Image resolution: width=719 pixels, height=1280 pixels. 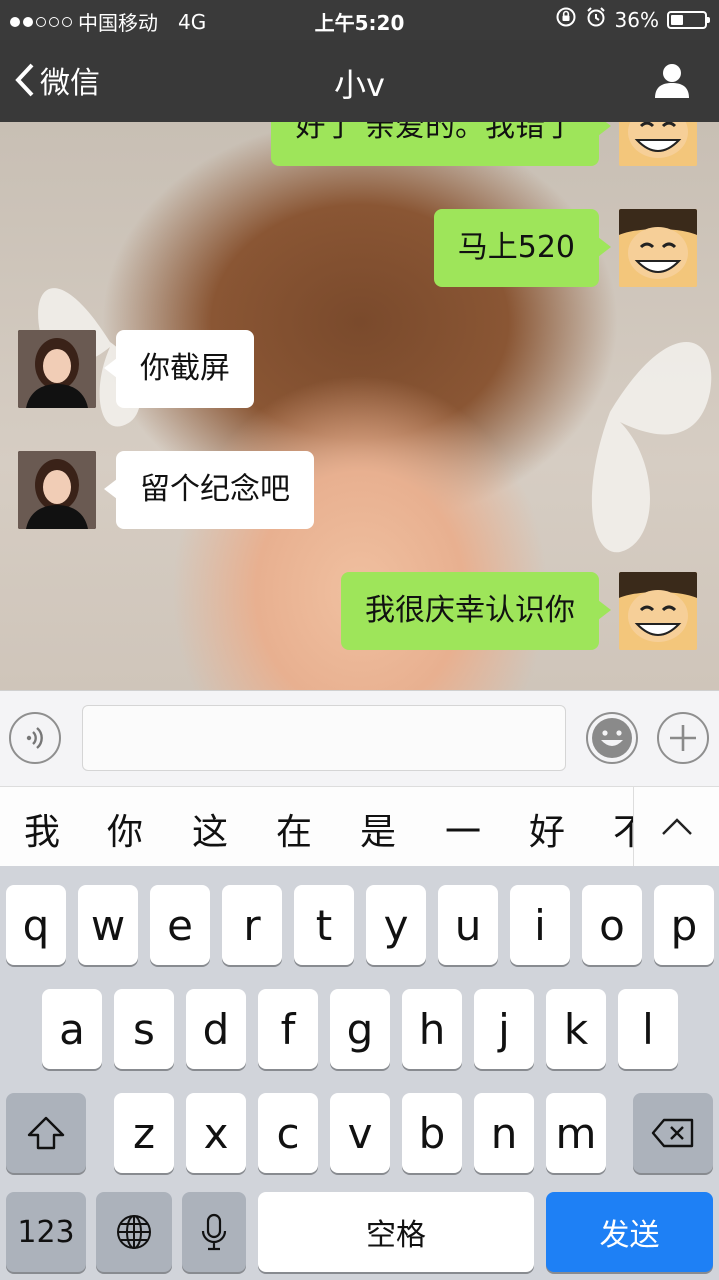 What do you see at coordinates (180, 925) in the screenshot?
I see `key-e: e` at bounding box center [180, 925].